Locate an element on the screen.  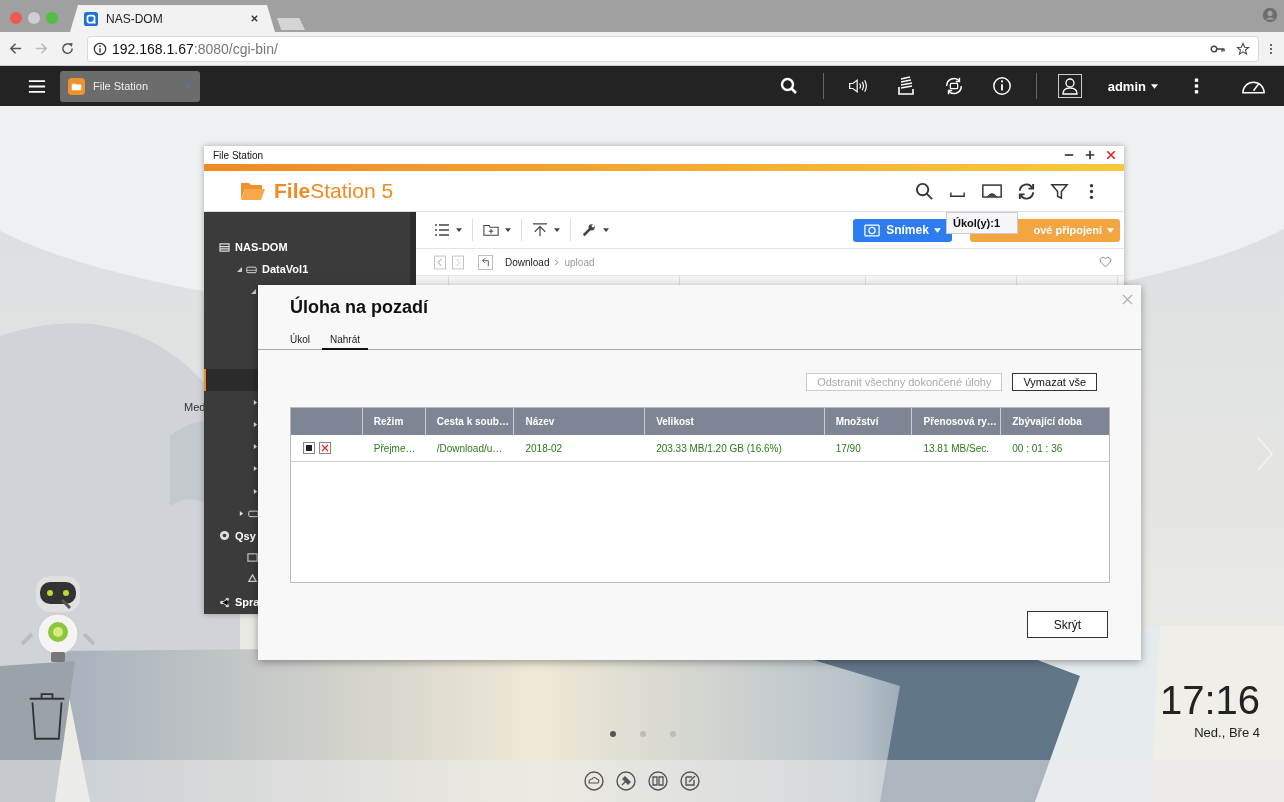
address-bar: 192.168.1.67:8080/cgi-bin/ is located at coordinates (673, 48).